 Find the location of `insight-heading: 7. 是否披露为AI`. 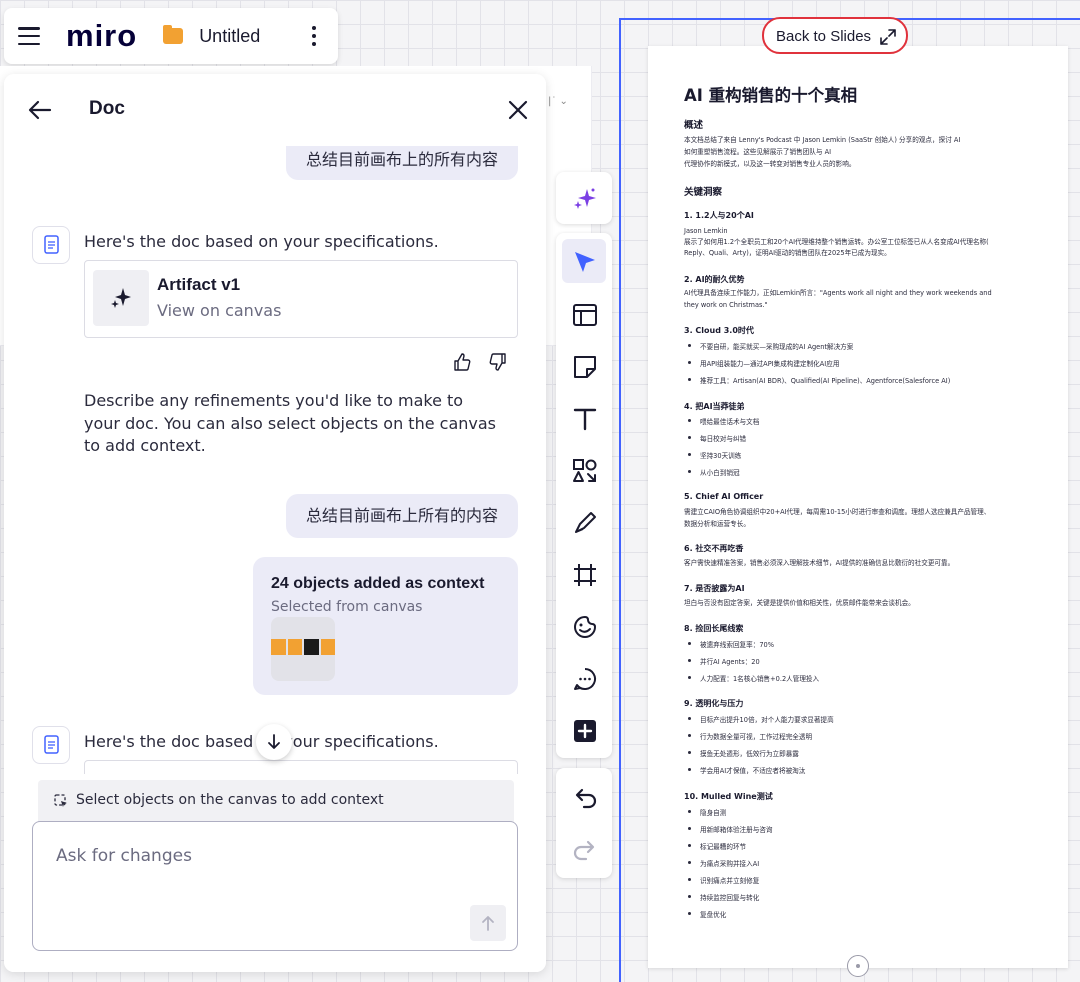

insight-heading: 7. 是否披露为AI is located at coordinates (714, 588).